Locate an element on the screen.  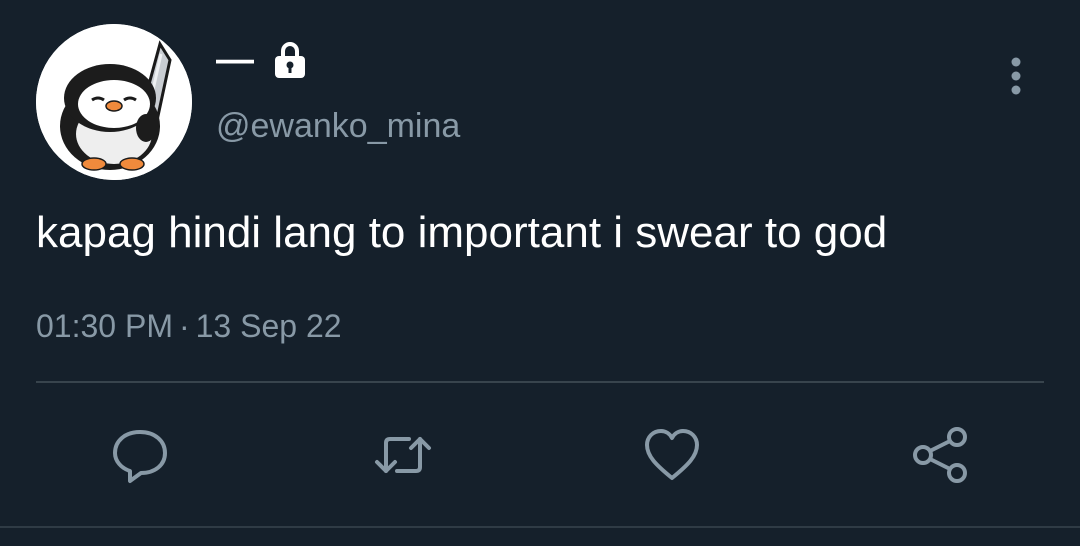
more-options-button is located at coordinates (1016, 76).